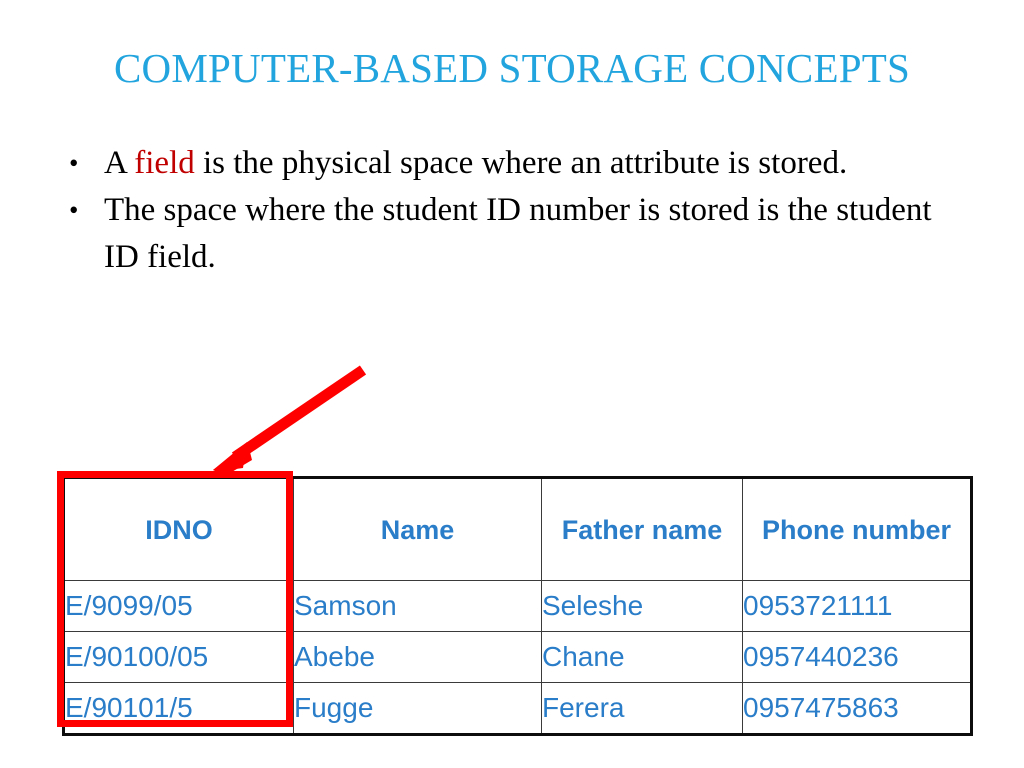 The height and width of the screenshot is (768, 1024). What do you see at coordinates (178, 657) in the screenshot?
I see `cell-idno: E/90100/05` at bounding box center [178, 657].